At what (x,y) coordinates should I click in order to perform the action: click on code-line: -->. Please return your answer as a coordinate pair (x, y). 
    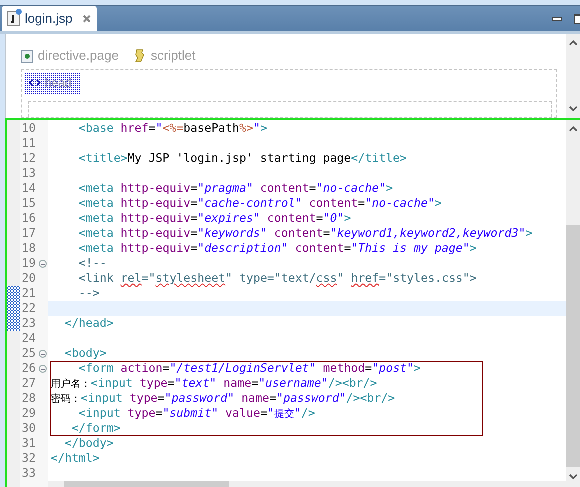
    Looking at the image, I should click on (89, 293).